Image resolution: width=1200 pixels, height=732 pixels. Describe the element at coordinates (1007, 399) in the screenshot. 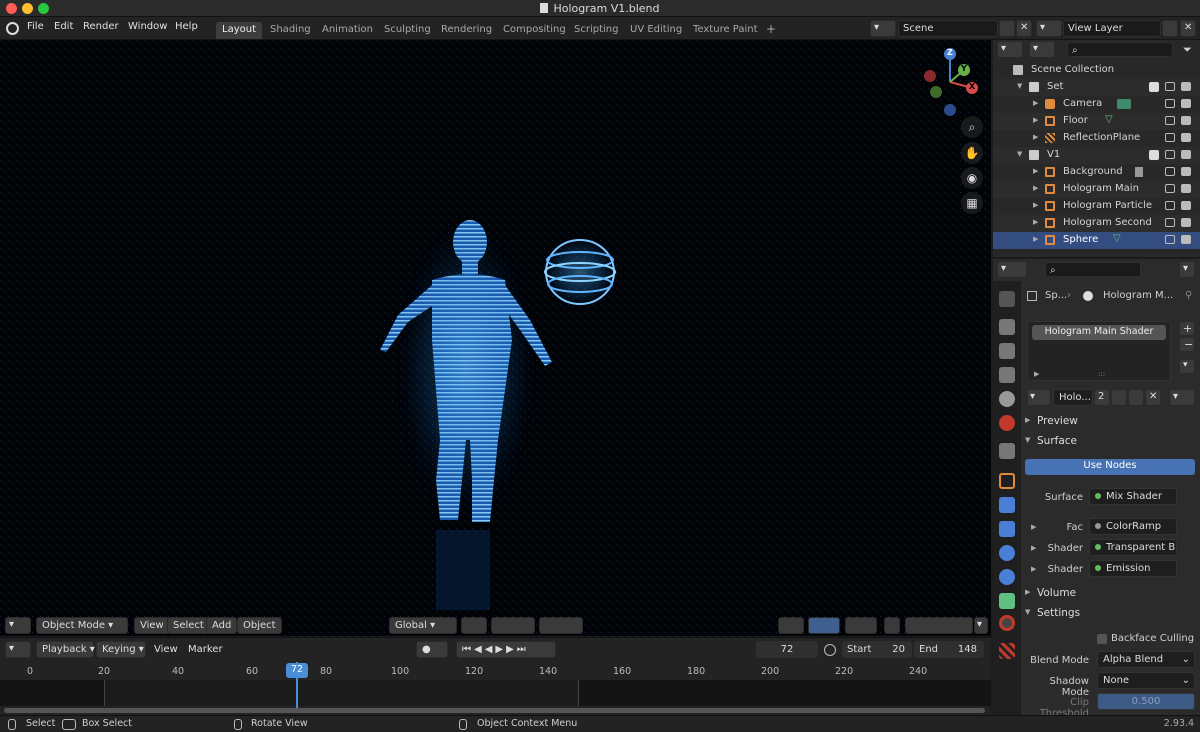

I see `scene-tab-icon` at that location.